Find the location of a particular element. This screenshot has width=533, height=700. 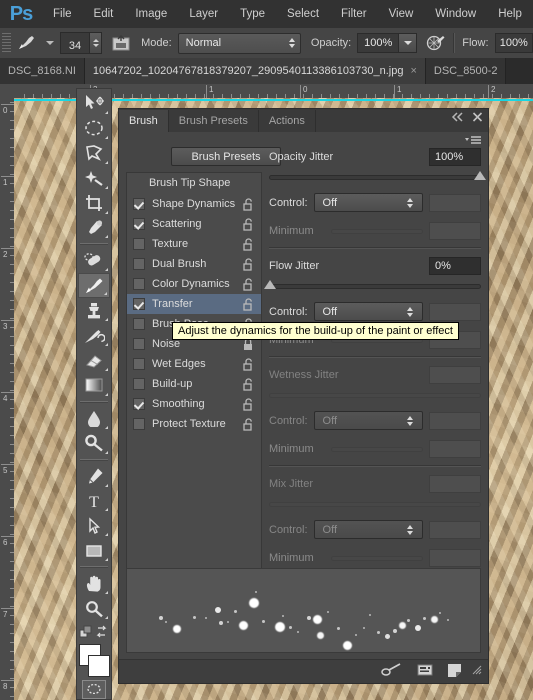

new-brush-preset-icon is located at coordinates (454, 672).